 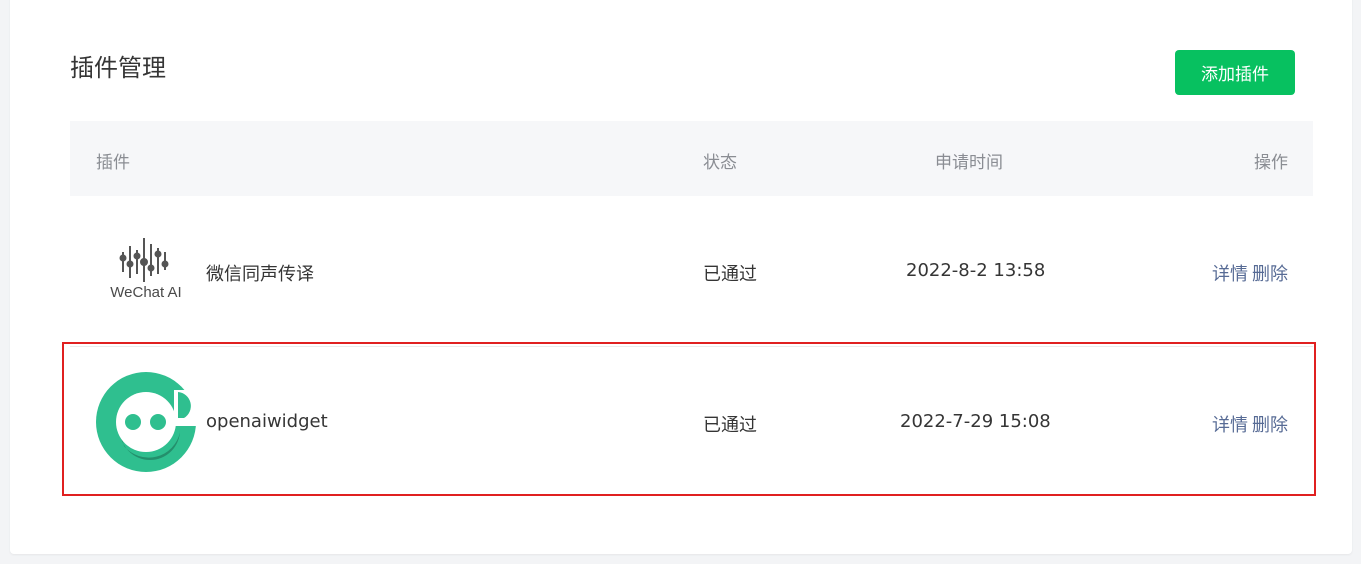 What do you see at coordinates (691, 158) in the screenshot?
I see `table-header: 插件 状态 申请时间 操作` at bounding box center [691, 158].